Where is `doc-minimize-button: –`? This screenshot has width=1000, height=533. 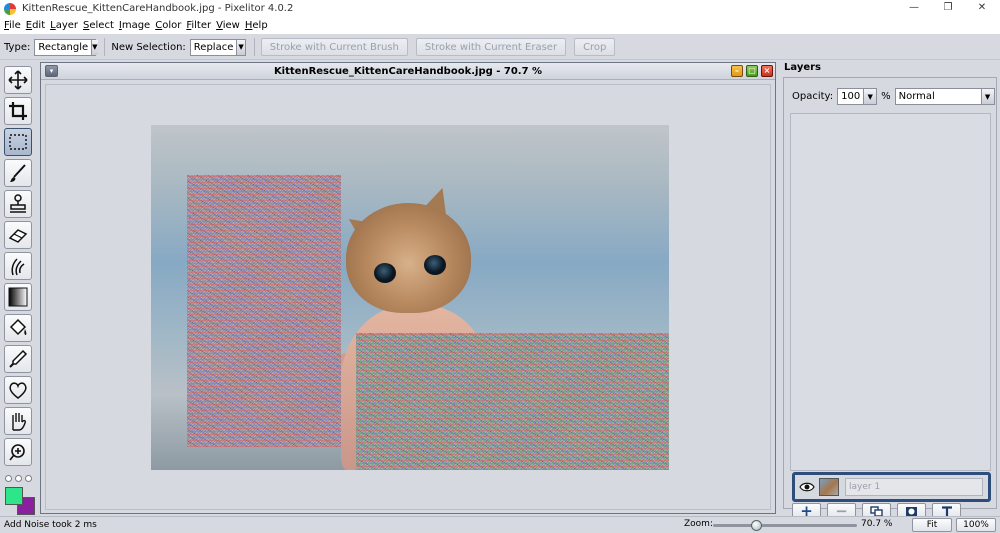 doc-minimize-button: – is located at coordinates (737, 71).